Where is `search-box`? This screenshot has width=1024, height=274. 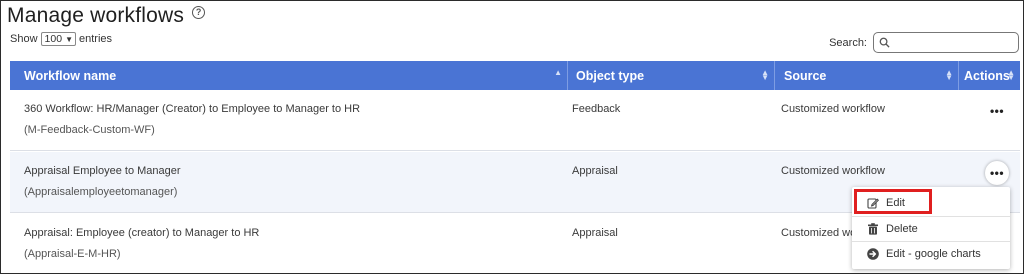
search-box is located at coordinates (946, 42).